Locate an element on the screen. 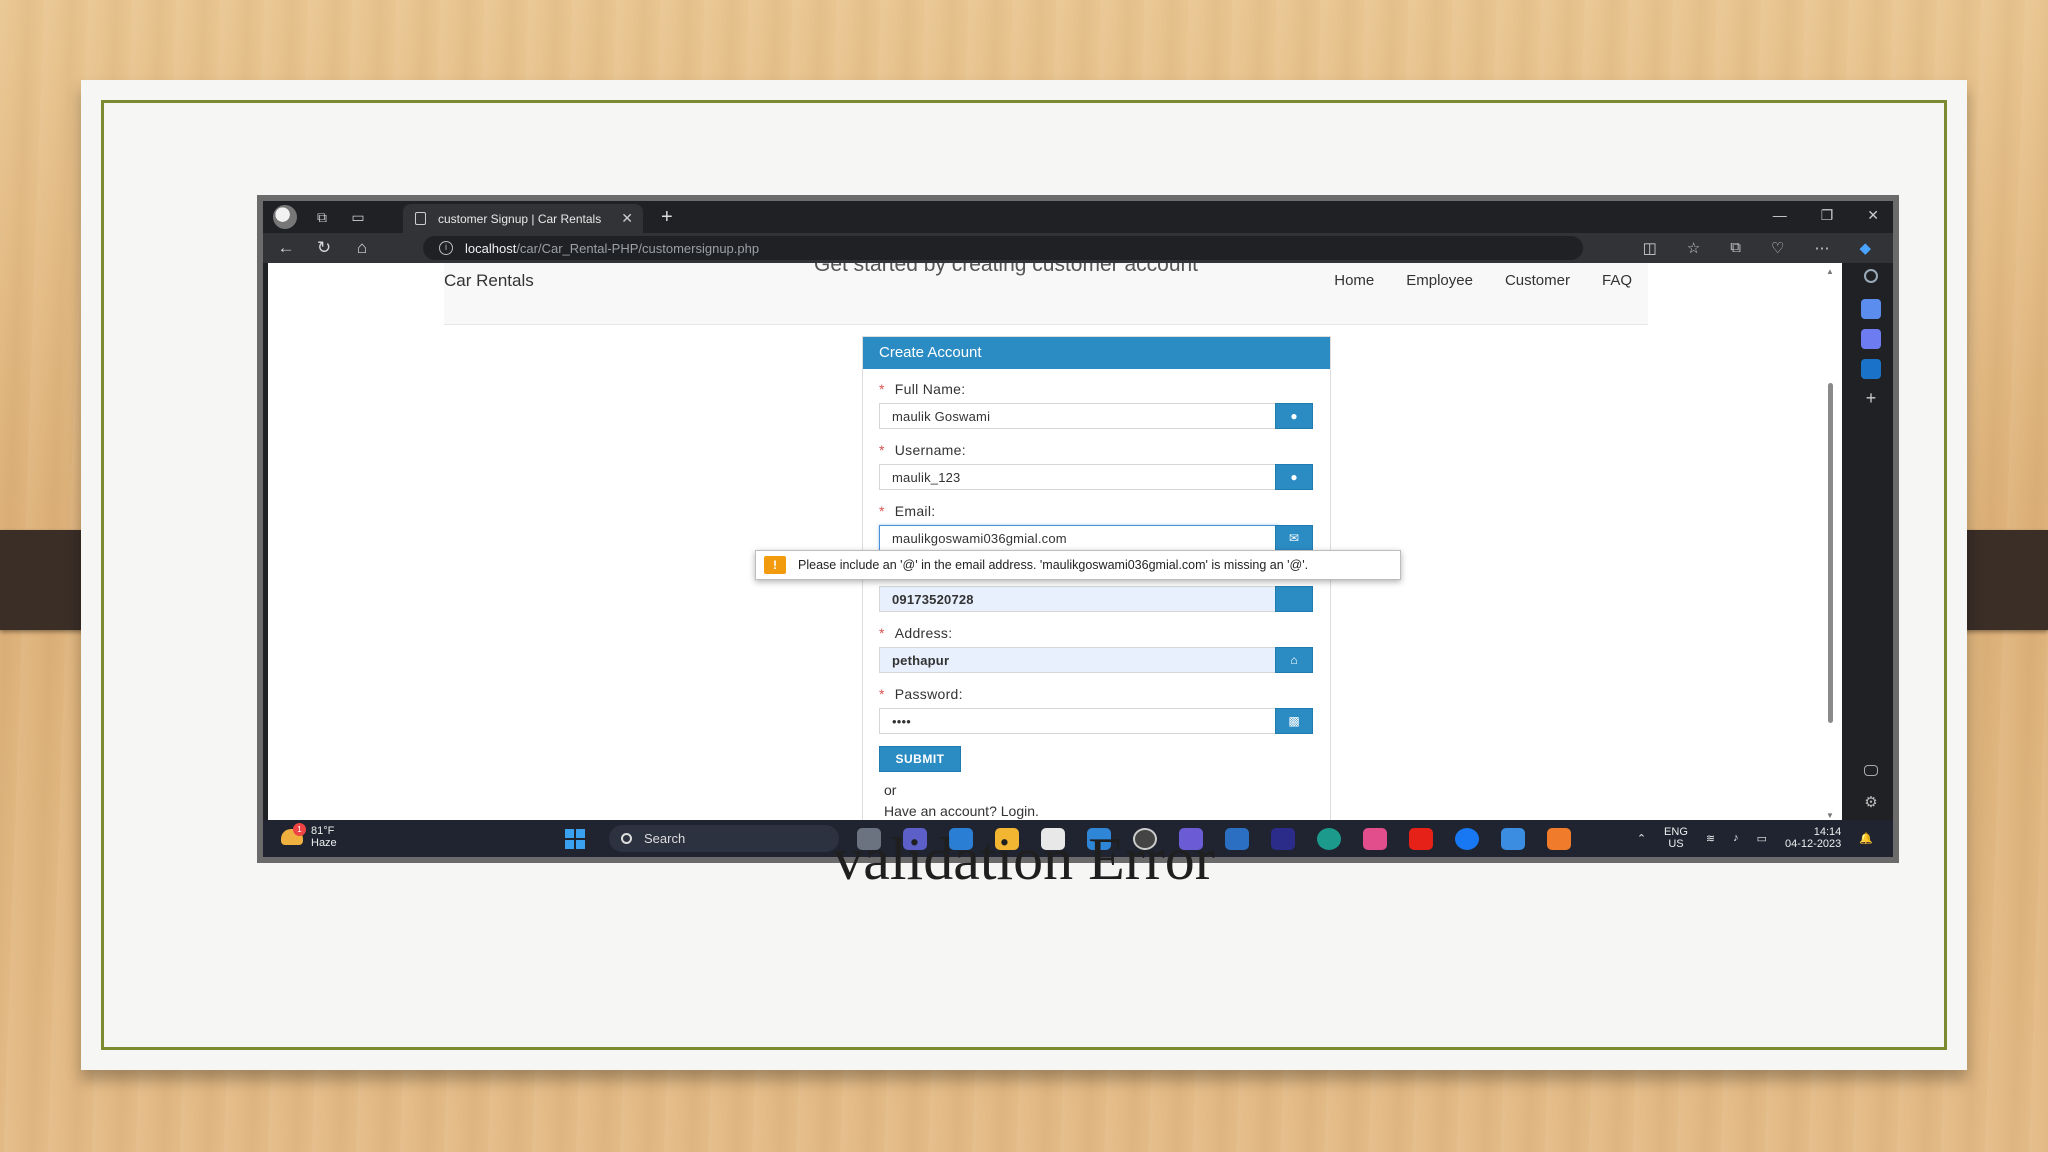  username-label: * Username: is located at coordinates (922, 450).